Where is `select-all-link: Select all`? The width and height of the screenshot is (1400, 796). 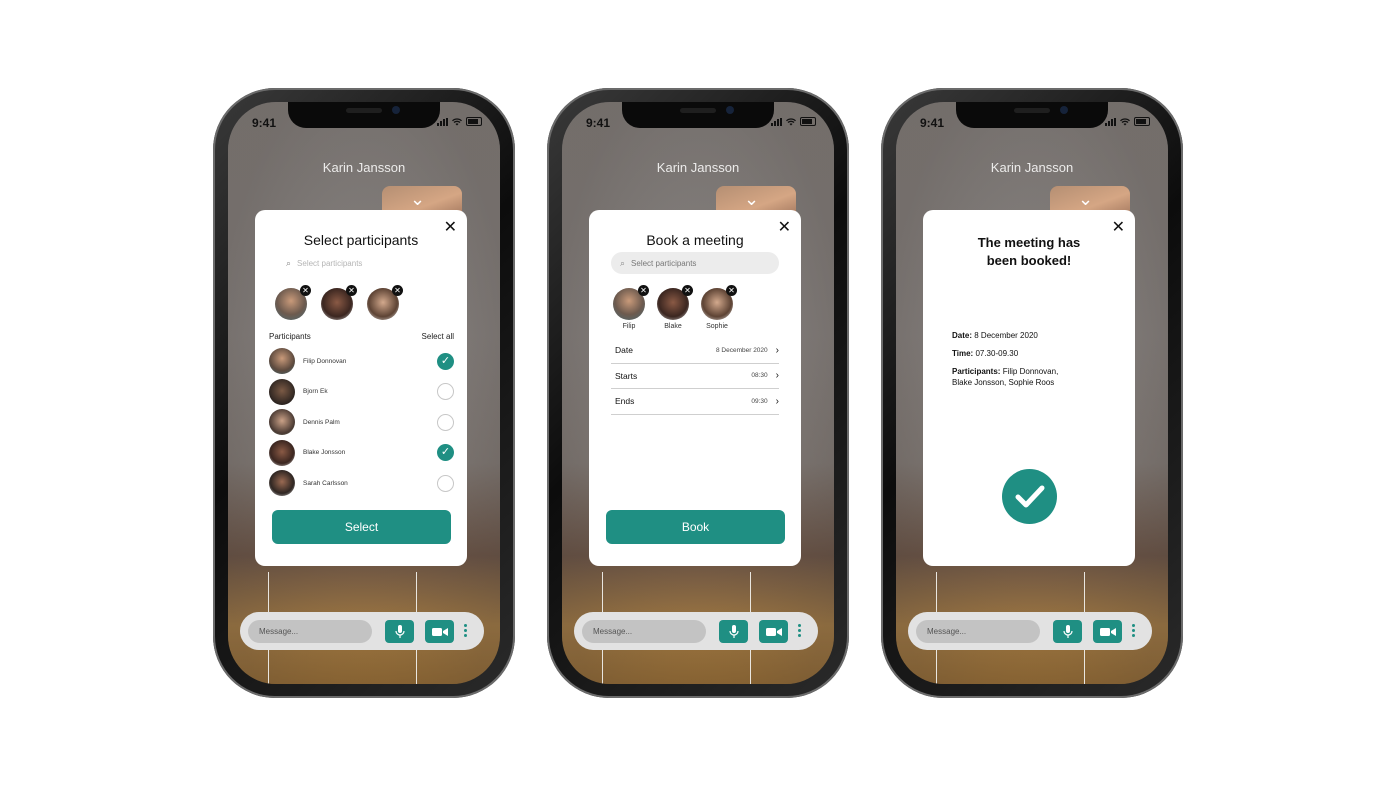
select-all-link: Select all is located at coordinates (438, 336).